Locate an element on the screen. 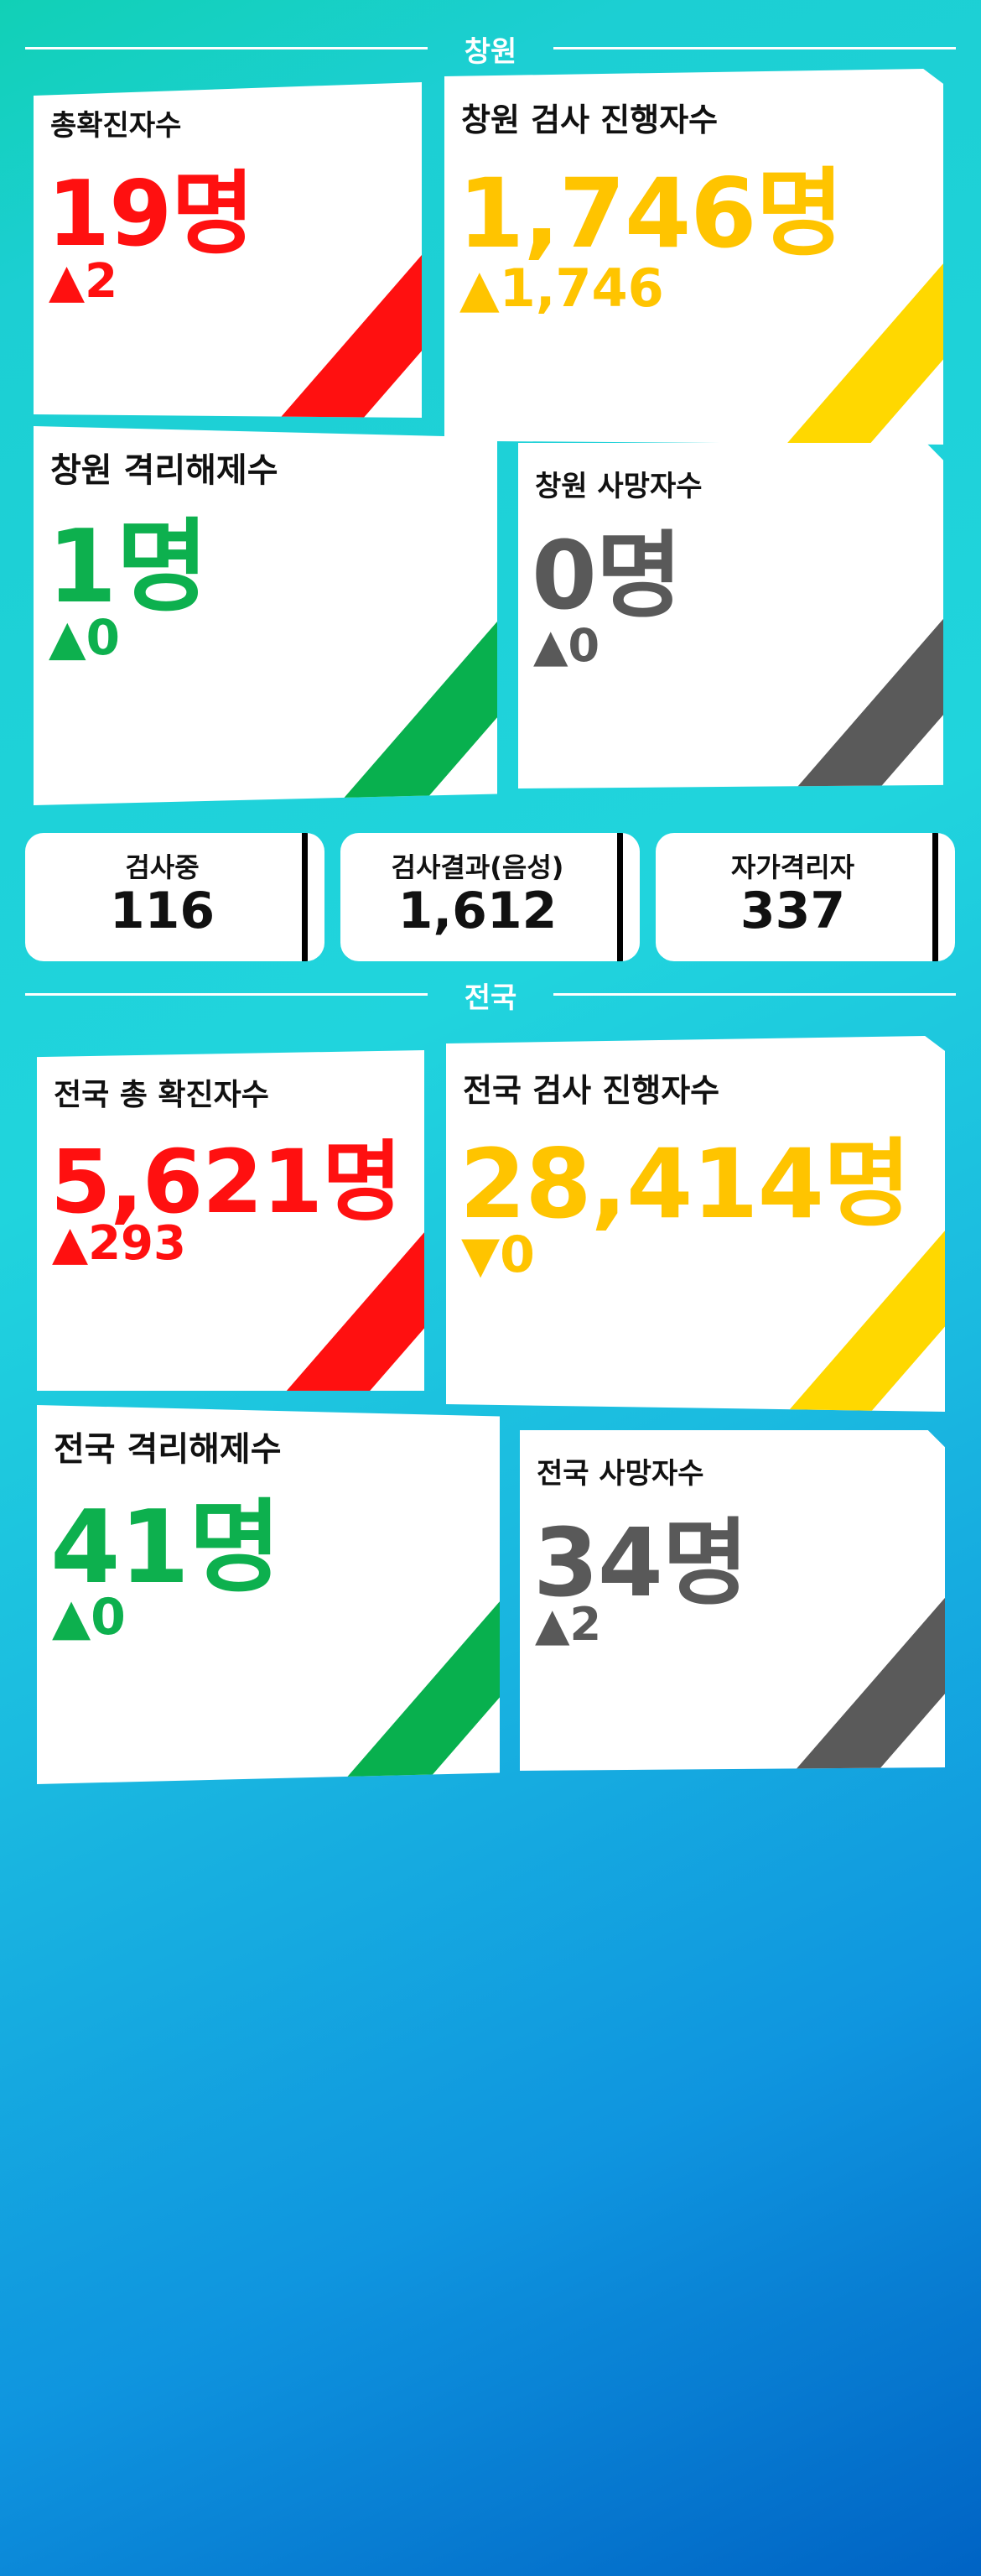 The image size is (981, 2576). summary-card-self-quarantine: 자가격리자 337 is located at coordinates (805, 897).